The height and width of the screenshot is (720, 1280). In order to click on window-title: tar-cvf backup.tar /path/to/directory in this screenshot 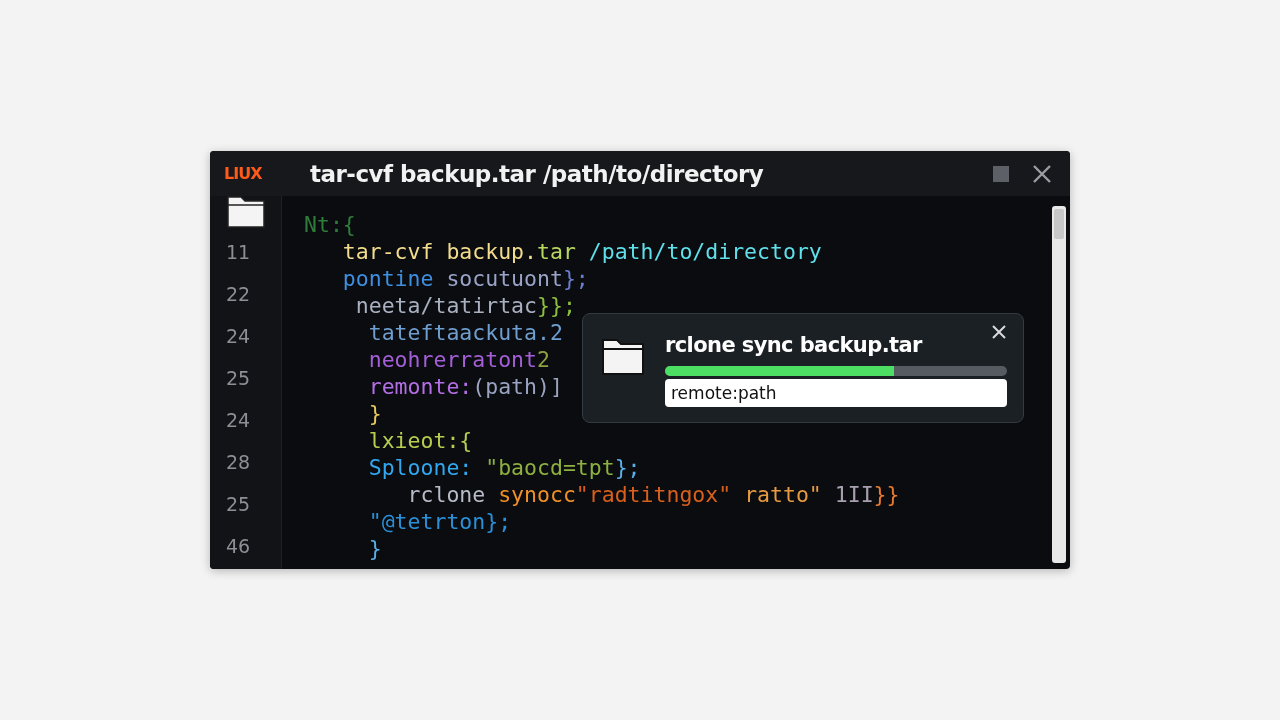, I will do `click(537, 173)`.